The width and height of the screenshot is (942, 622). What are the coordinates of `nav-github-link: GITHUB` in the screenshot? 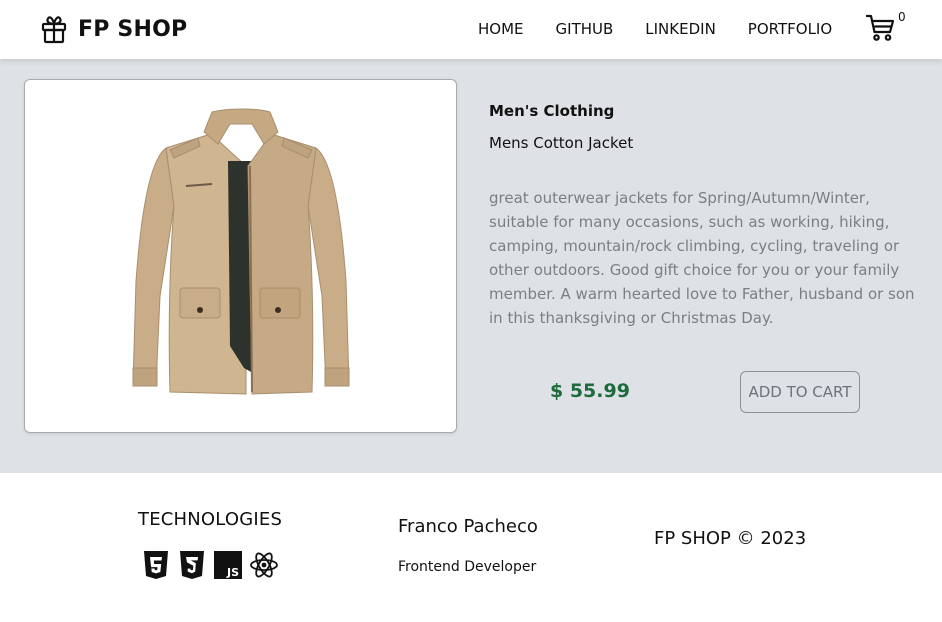 It's located at (585, 29).